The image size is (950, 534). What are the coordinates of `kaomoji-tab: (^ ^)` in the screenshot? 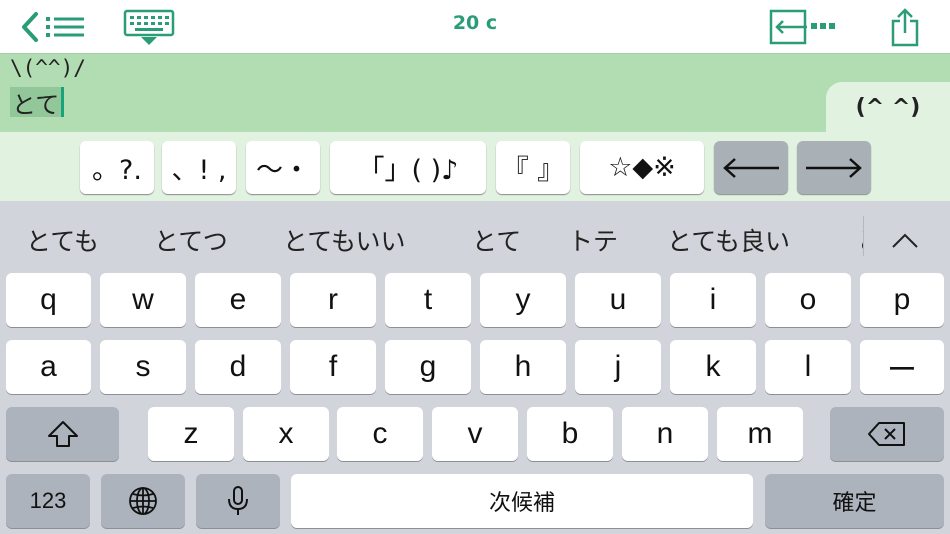 It's located at (888, 107).